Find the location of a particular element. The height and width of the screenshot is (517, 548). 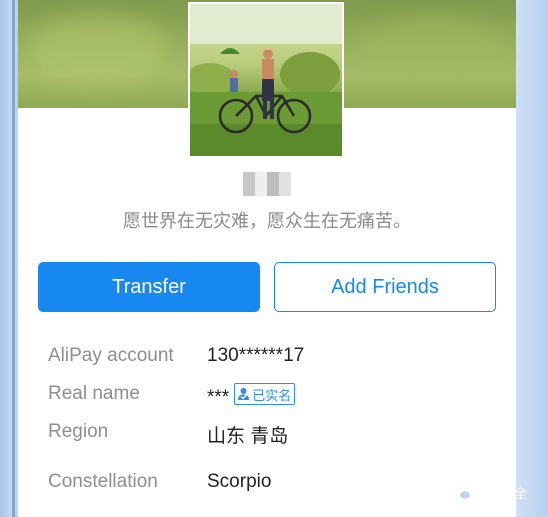

wechat-icon is located at coordinates (462, 492).